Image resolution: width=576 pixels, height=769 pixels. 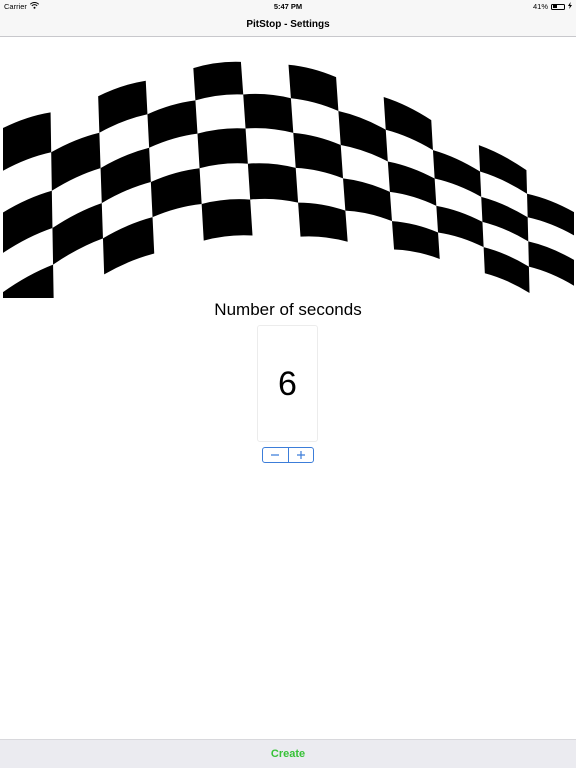 I want to click on seconds-value: 6, so click(x=287, y=383).